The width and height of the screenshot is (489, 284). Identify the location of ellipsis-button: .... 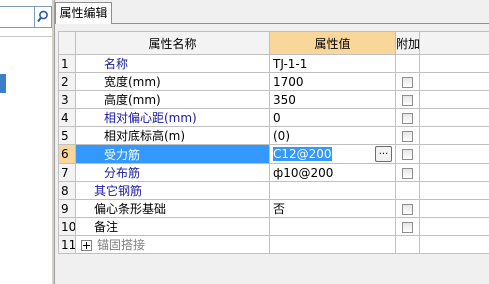
(383, 154).